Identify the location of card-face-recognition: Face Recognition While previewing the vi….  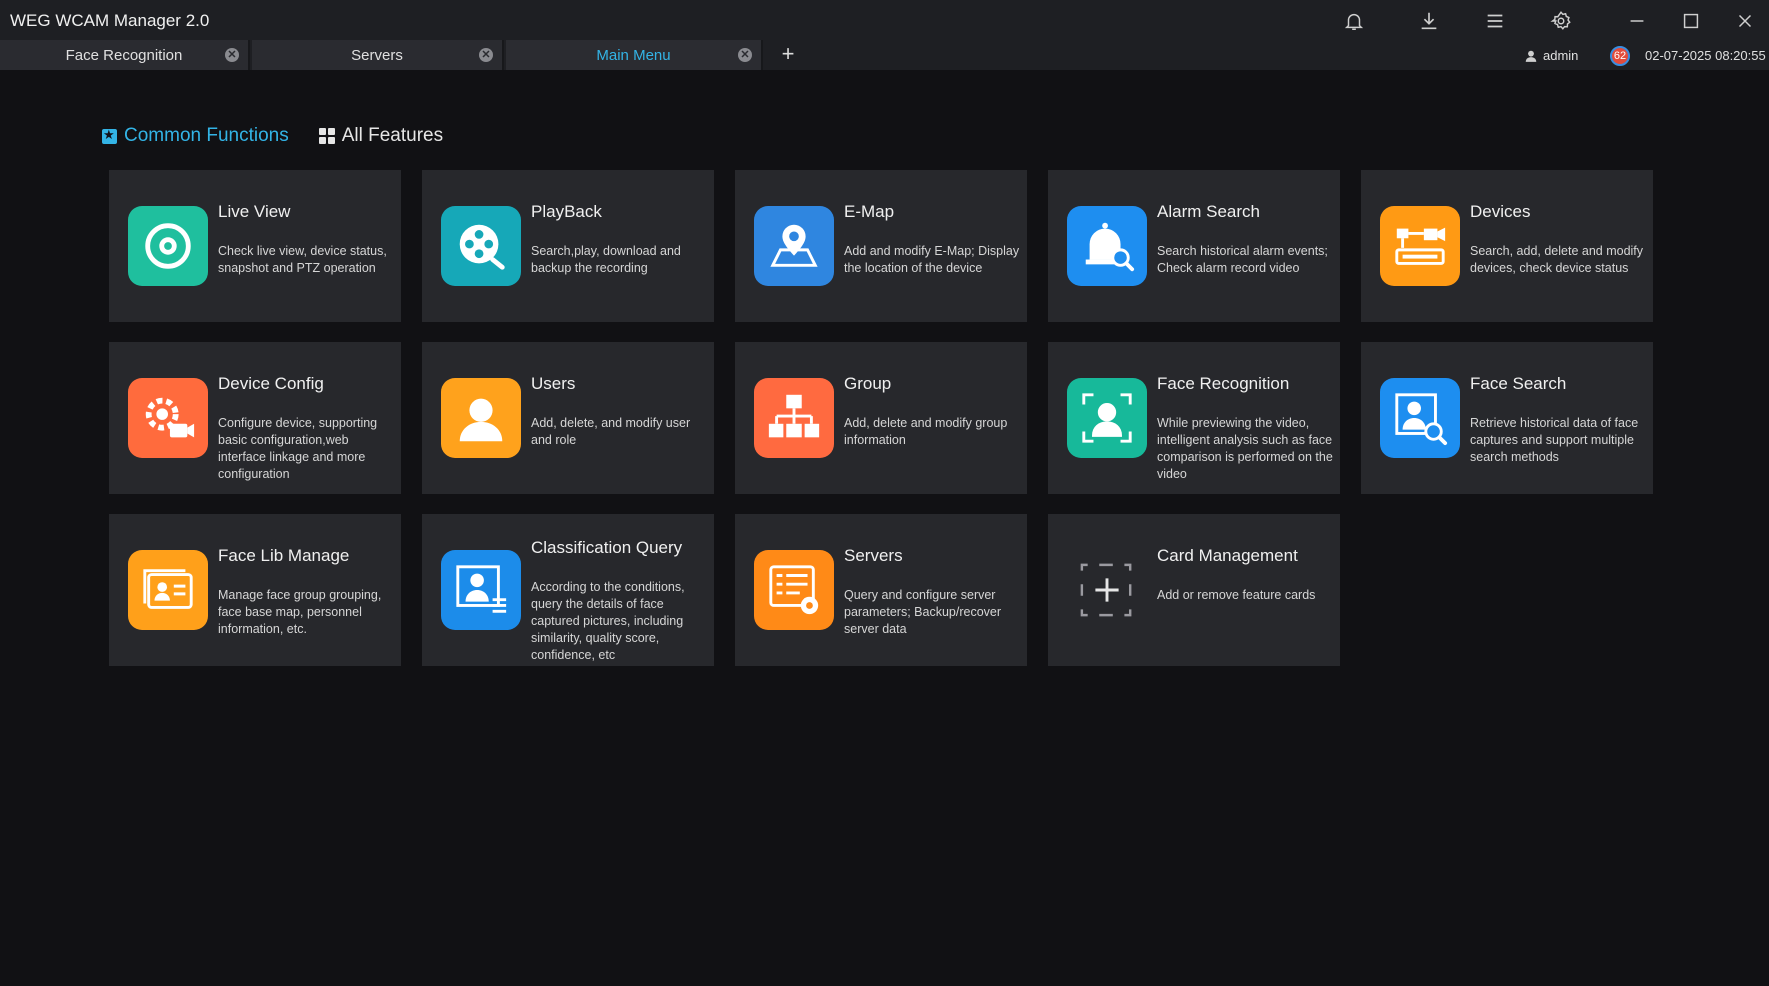
(1194, 418).